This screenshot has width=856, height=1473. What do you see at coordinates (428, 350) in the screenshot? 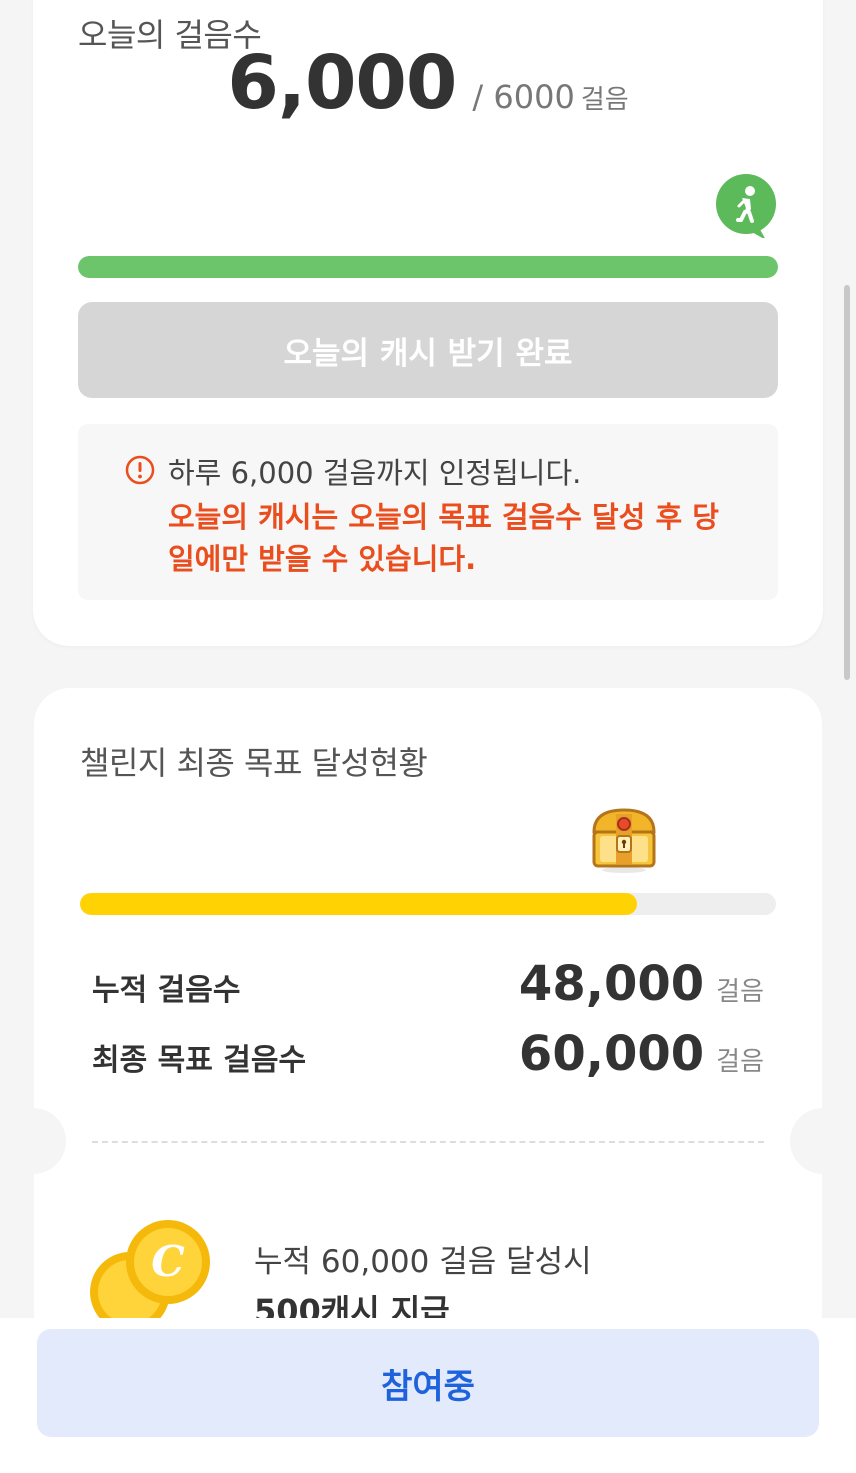
I see `receive-cash-button: 오늘의 캐시 받기 완료` at bounding box center [428, 350].